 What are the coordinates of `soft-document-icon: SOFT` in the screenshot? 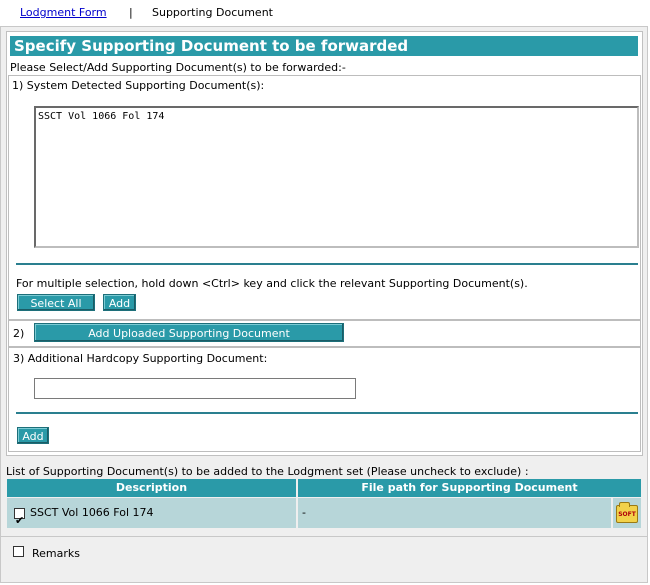 It's located at (627, 512).